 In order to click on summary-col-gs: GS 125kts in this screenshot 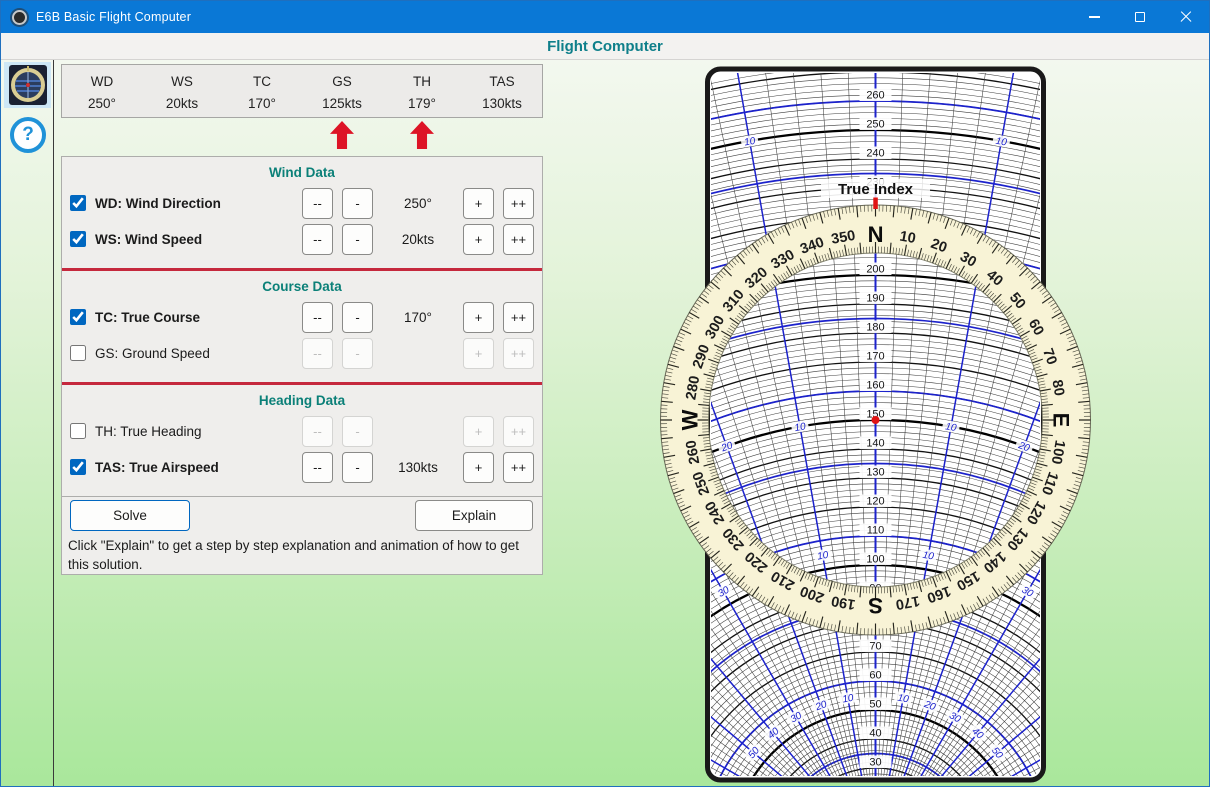, I will do `click(342, 91)`.